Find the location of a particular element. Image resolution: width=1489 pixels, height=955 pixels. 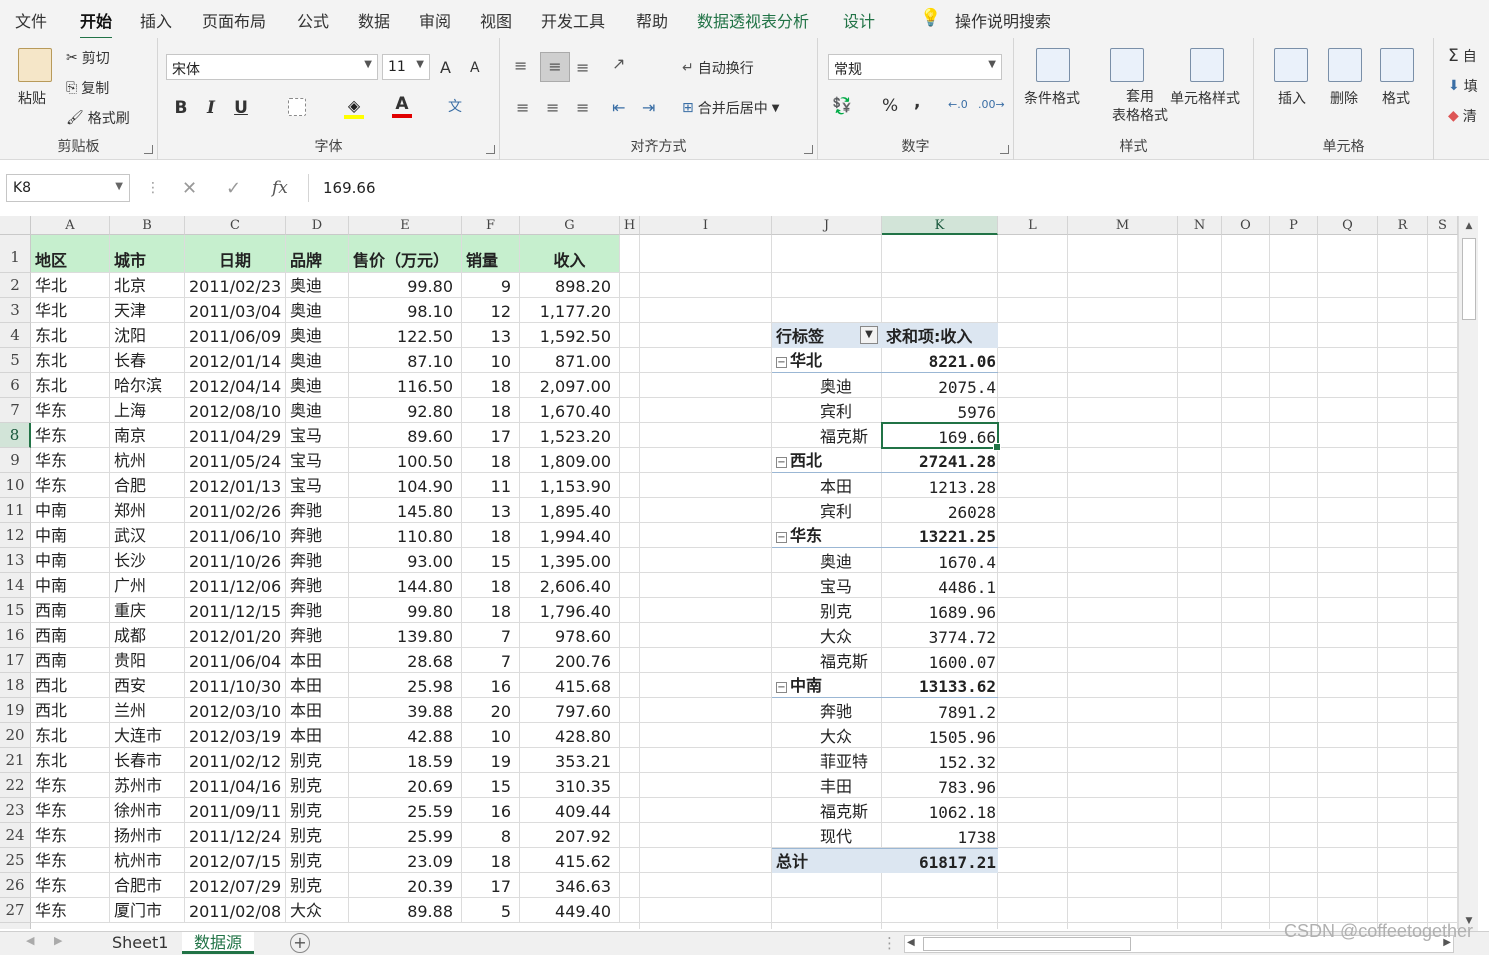

sheet-tab-sheet1: Sheet1 is located at coordinates (140, 943).